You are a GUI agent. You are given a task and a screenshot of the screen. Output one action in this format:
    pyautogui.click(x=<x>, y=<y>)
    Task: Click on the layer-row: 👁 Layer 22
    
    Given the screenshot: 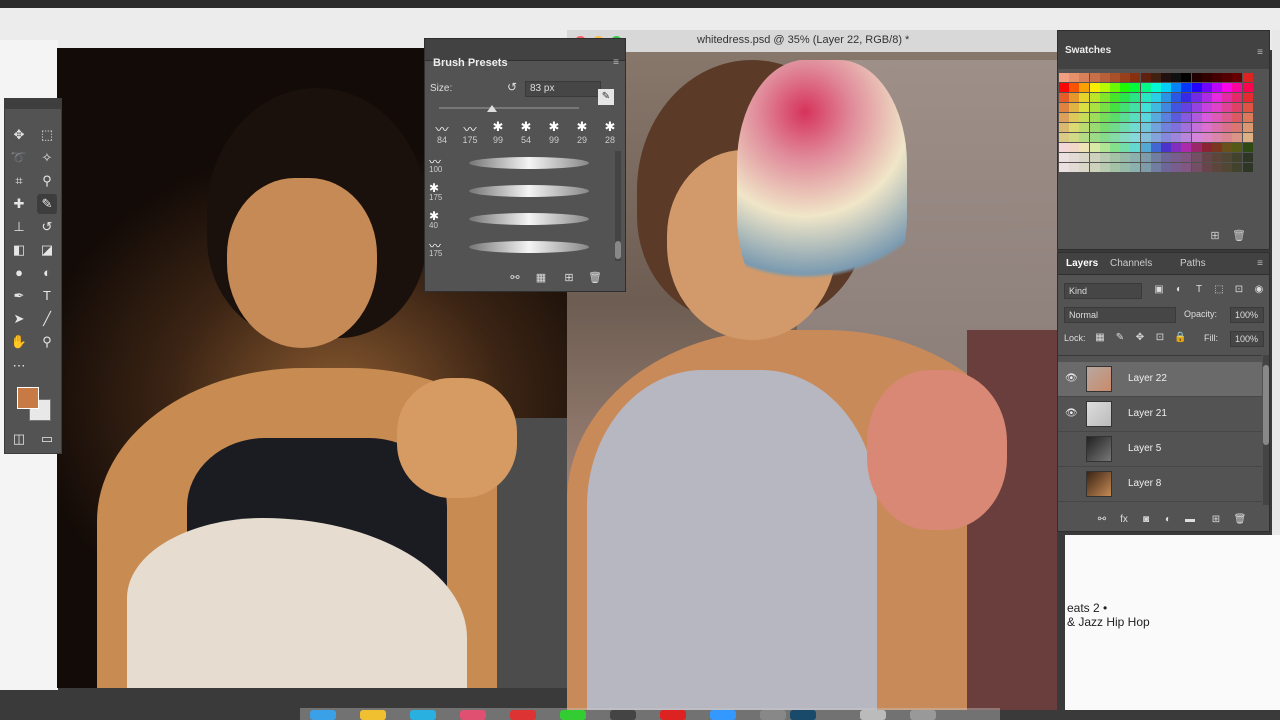 What is the action you would take?
    pyautogui.click(x=1160, y=379)
    